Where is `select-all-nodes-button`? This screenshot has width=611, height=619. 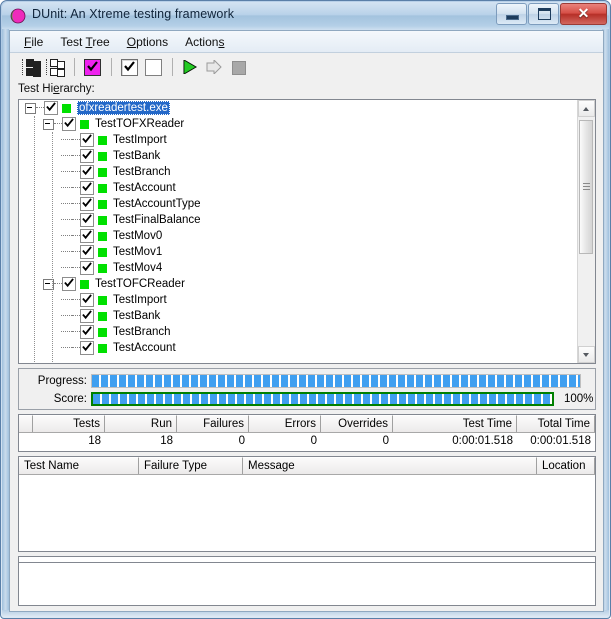 select-all-nodes-button is located at coordinates (31, 67).